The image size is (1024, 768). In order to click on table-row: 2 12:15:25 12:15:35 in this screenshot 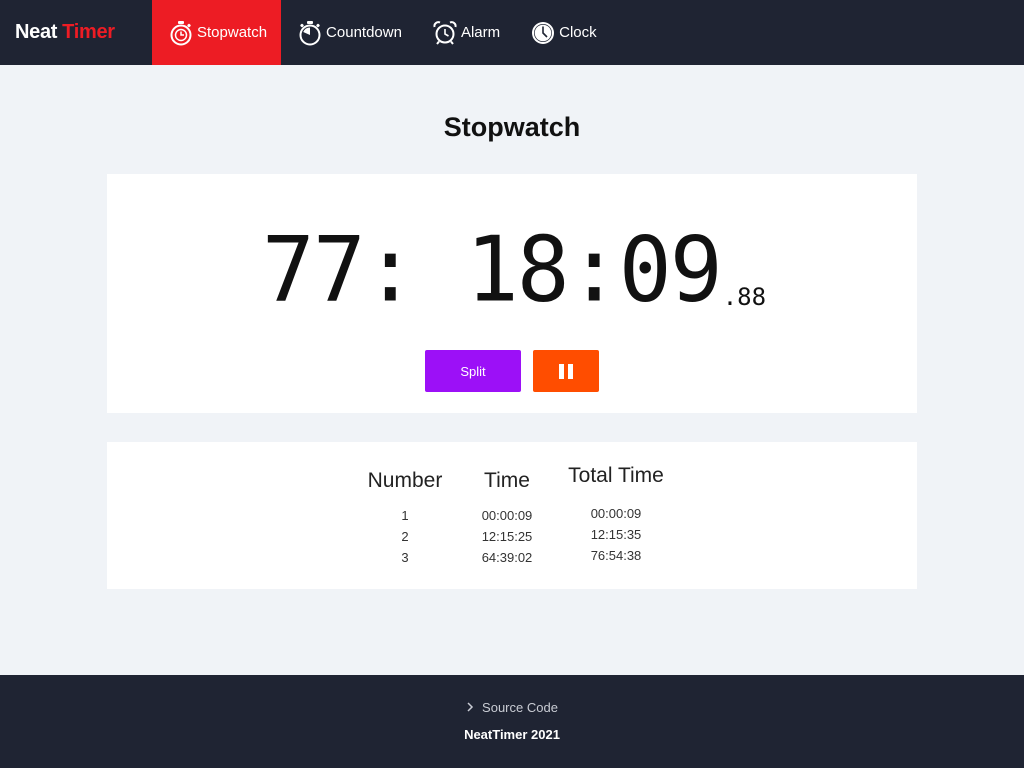, I will do `click(514, 536)`.